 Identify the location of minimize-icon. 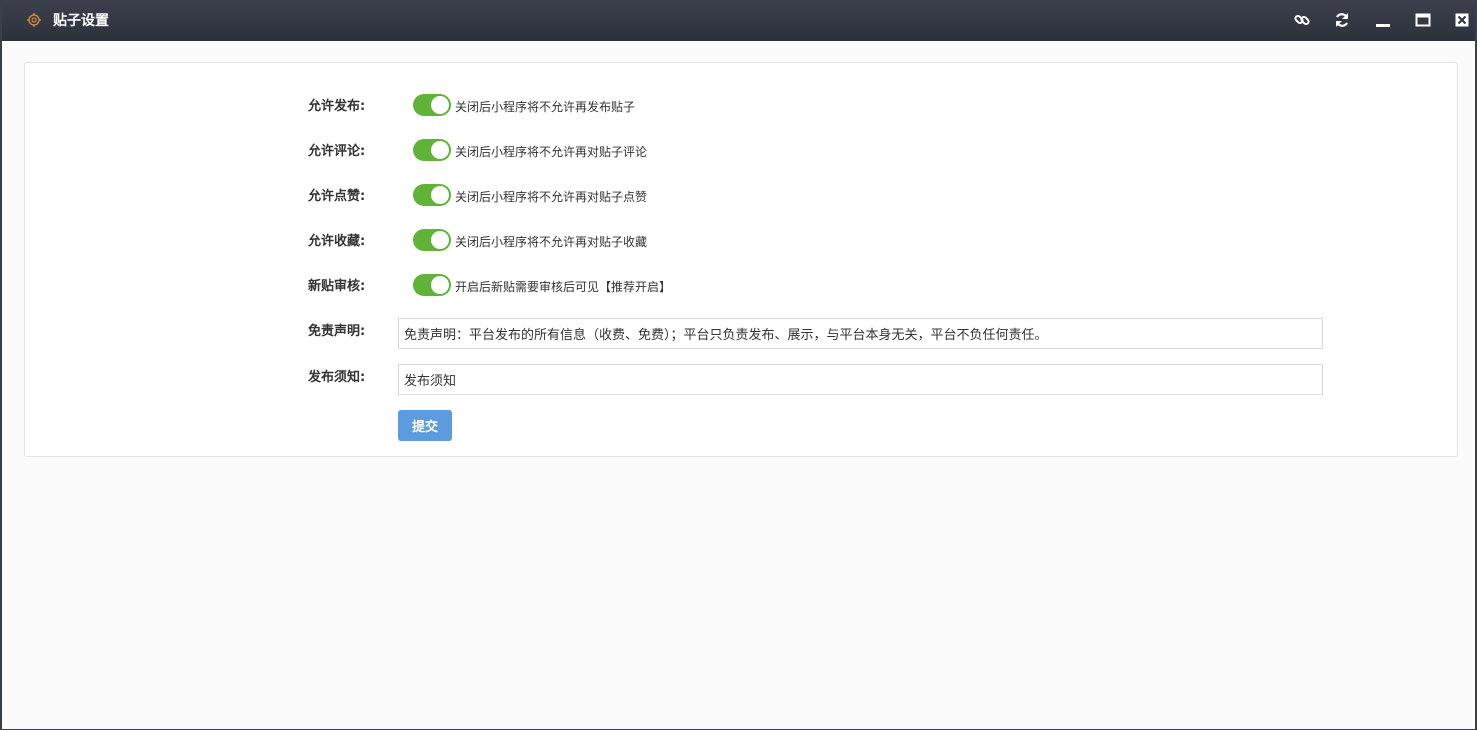
(1383, 20).